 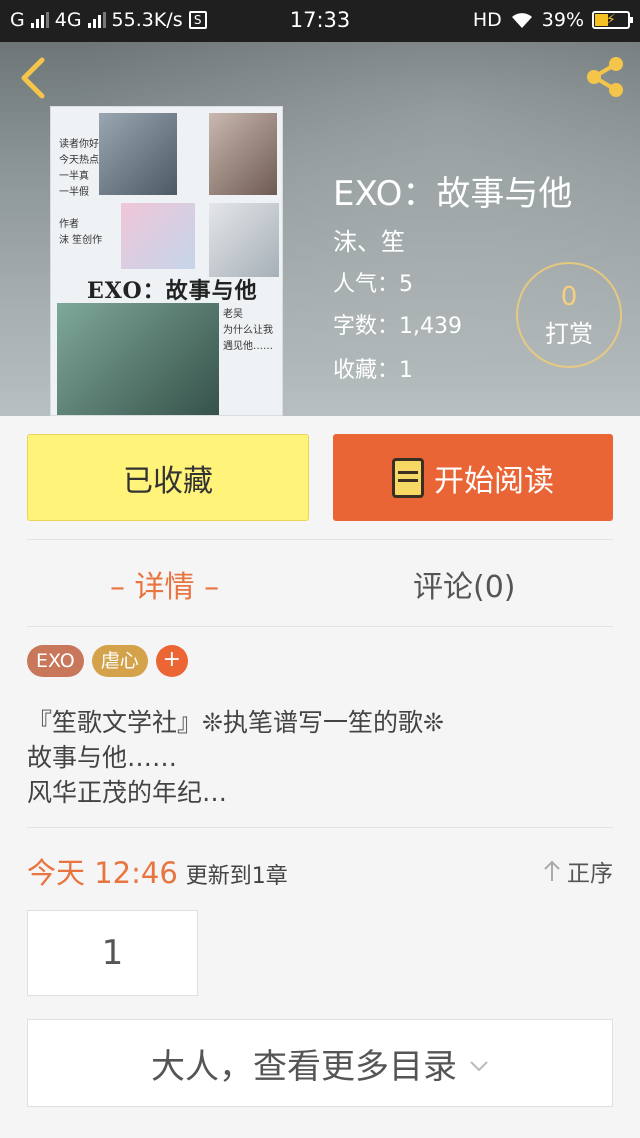 I want to click on add-tag-button: +, so click(x=171, y=661).